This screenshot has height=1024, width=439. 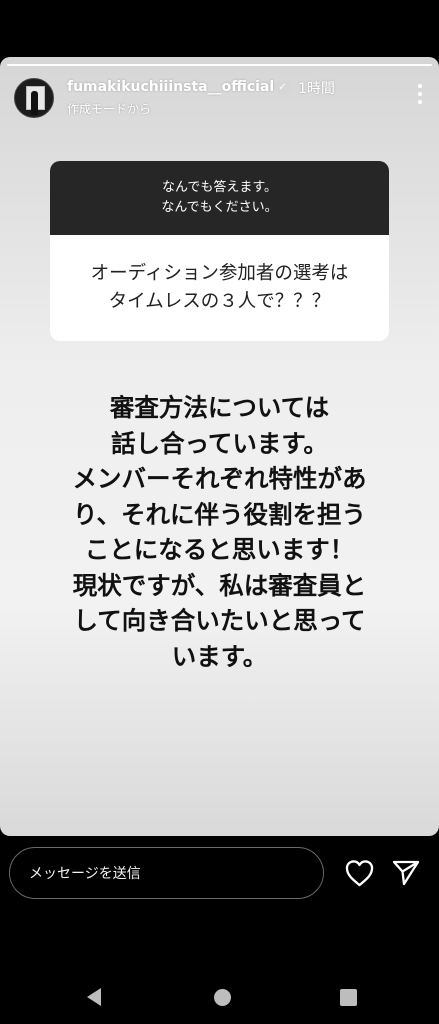 I want to click on answer-line: 現状ですが、私は審査員と, so click(x=219, y=585).